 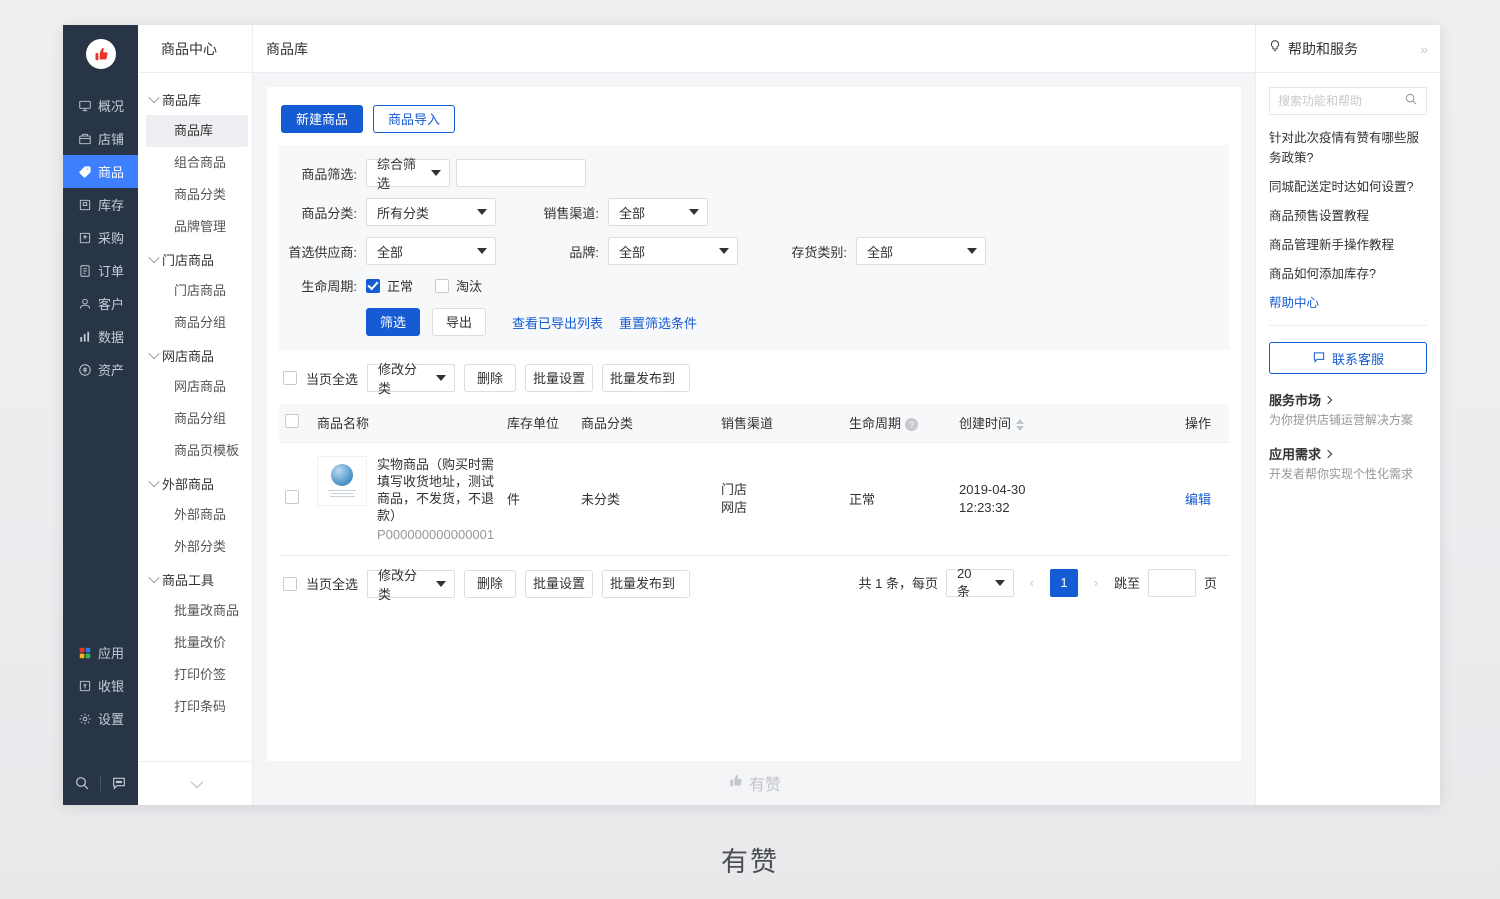 I want to click on lifecycle-obsolete-option: 淘汰, so click(x=458, y=285).